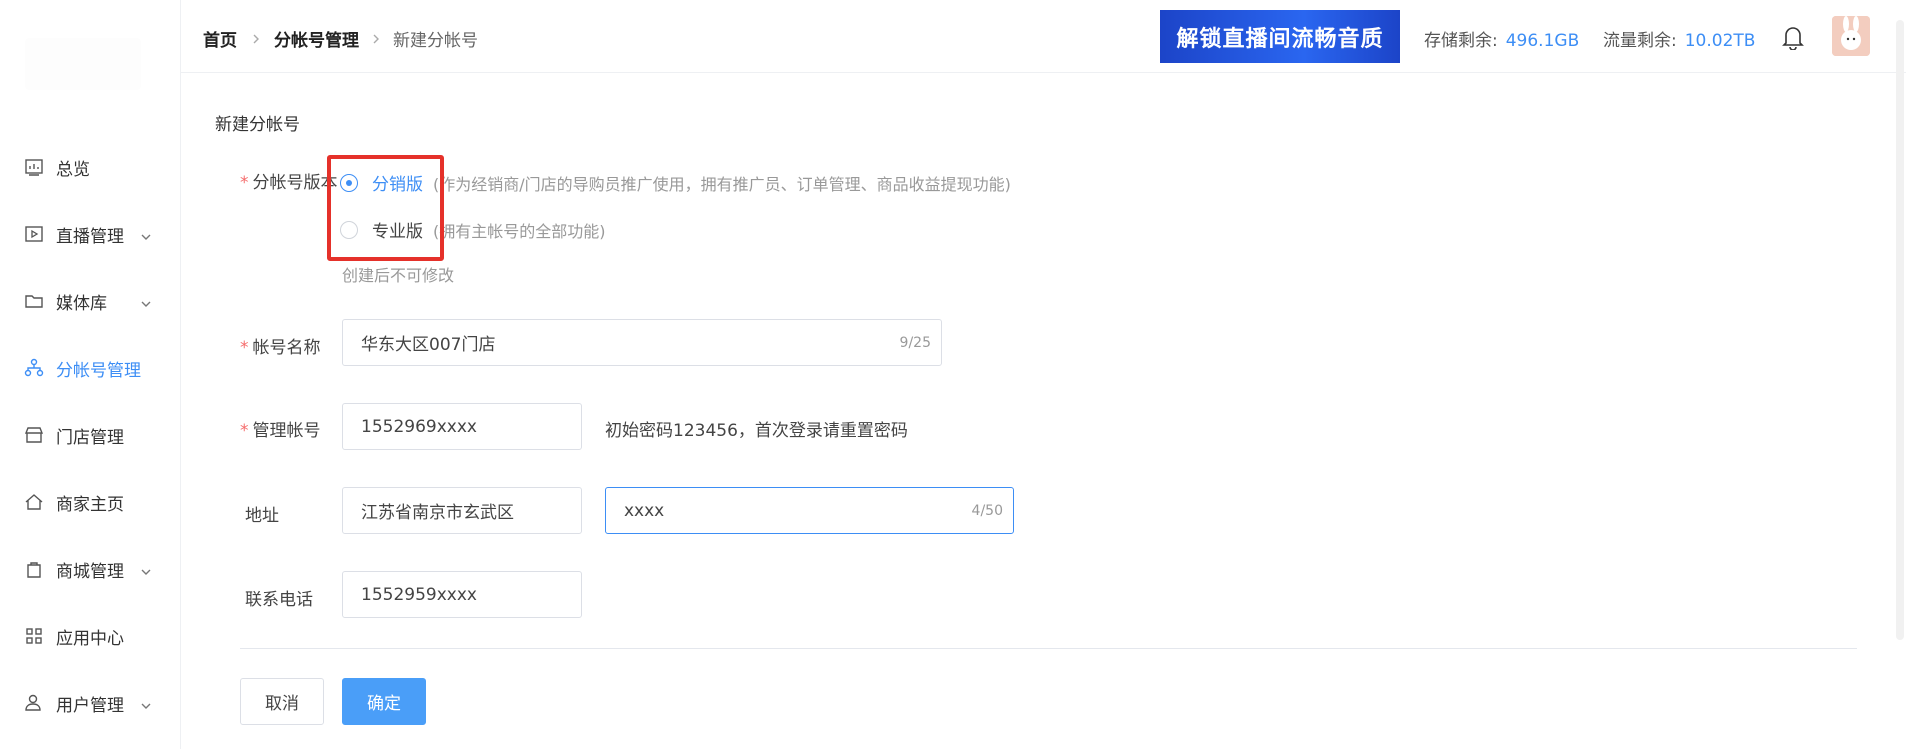  Describe the element at coordinates (1640, 41) in the screenshot. I see `traffic-label: 流量剩余:` at that location.